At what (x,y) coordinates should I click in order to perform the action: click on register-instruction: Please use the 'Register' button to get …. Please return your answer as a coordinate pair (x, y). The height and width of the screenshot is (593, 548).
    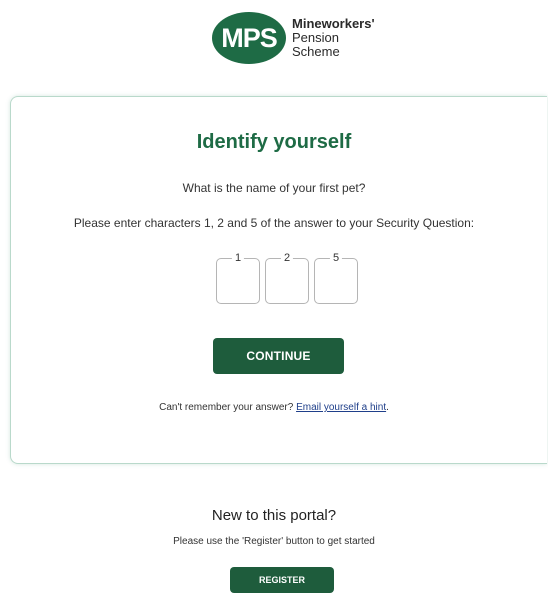
    Looking at the image, I should click on (274, 541).